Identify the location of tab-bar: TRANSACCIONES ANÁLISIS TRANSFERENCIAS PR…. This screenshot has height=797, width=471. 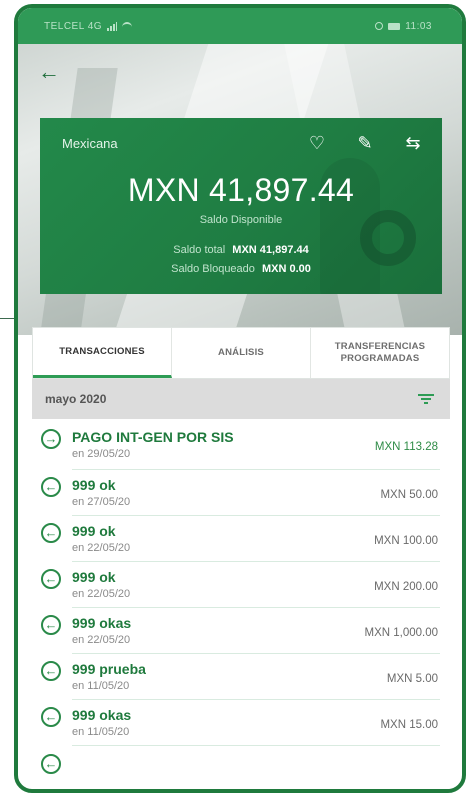
(241, 353).